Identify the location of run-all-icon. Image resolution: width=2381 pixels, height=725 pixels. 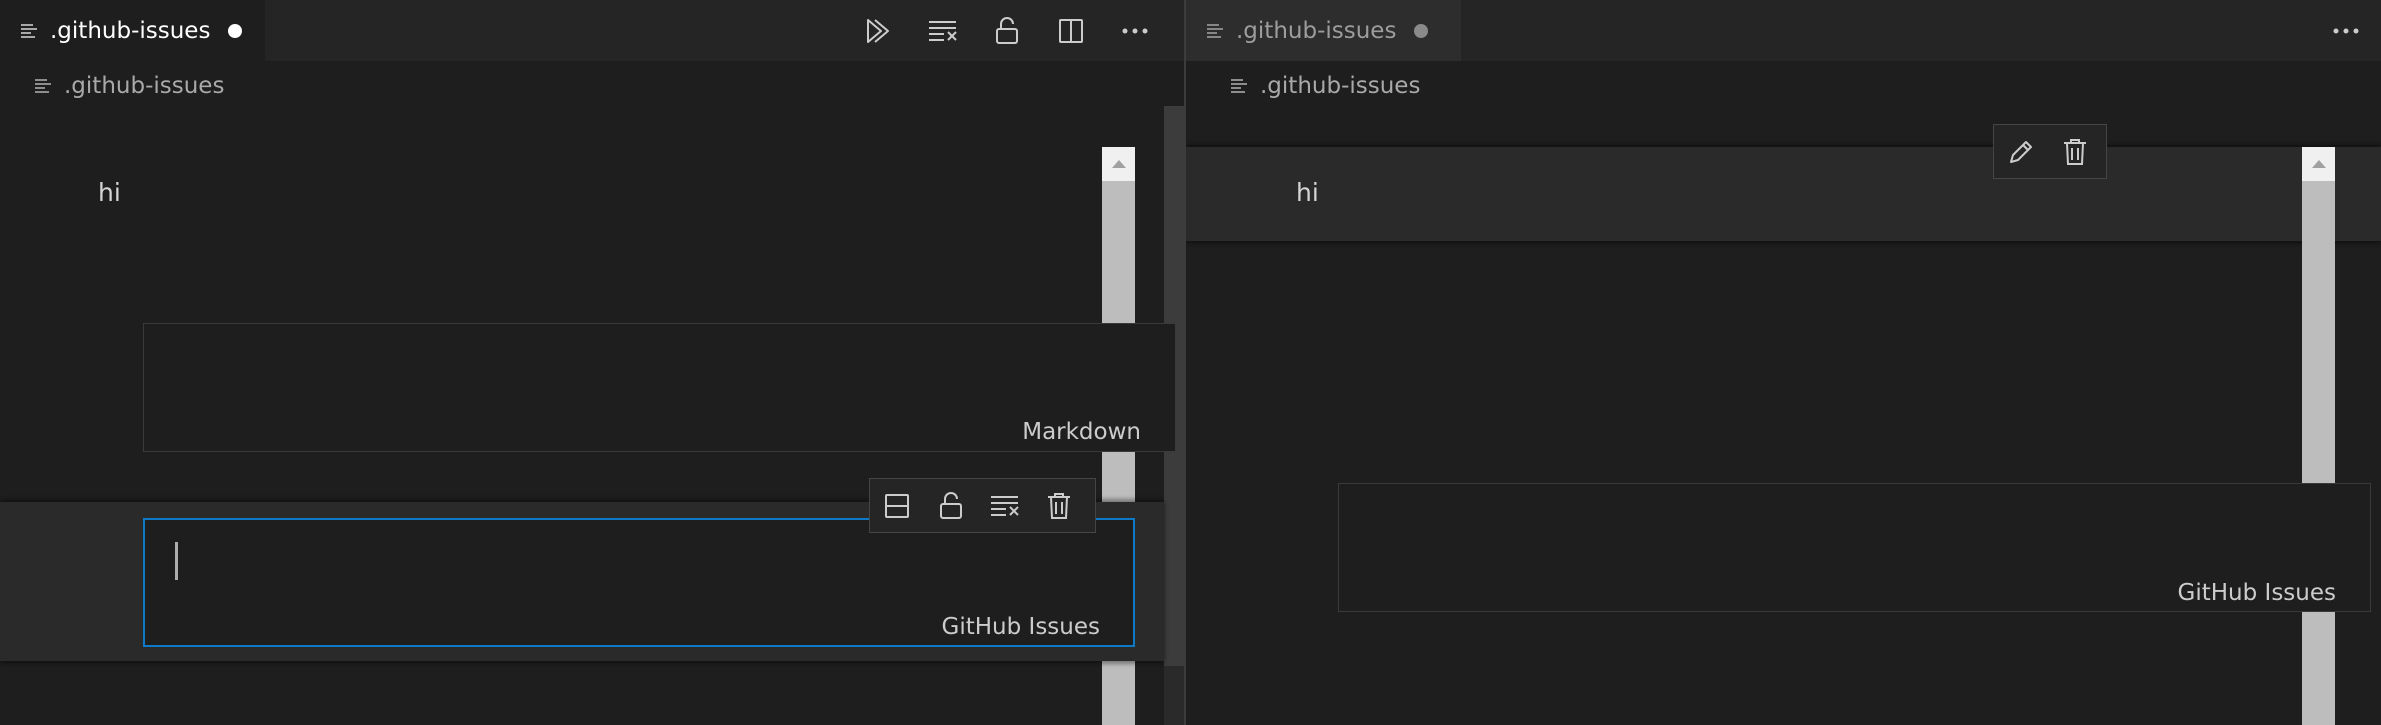
(879, 31).